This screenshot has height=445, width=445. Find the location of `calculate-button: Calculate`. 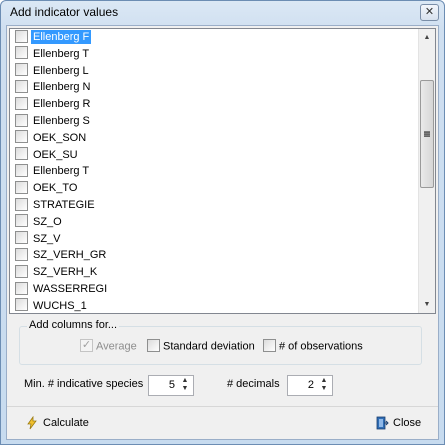

calculate-button: Calculate is located at coordinates (57, 423).